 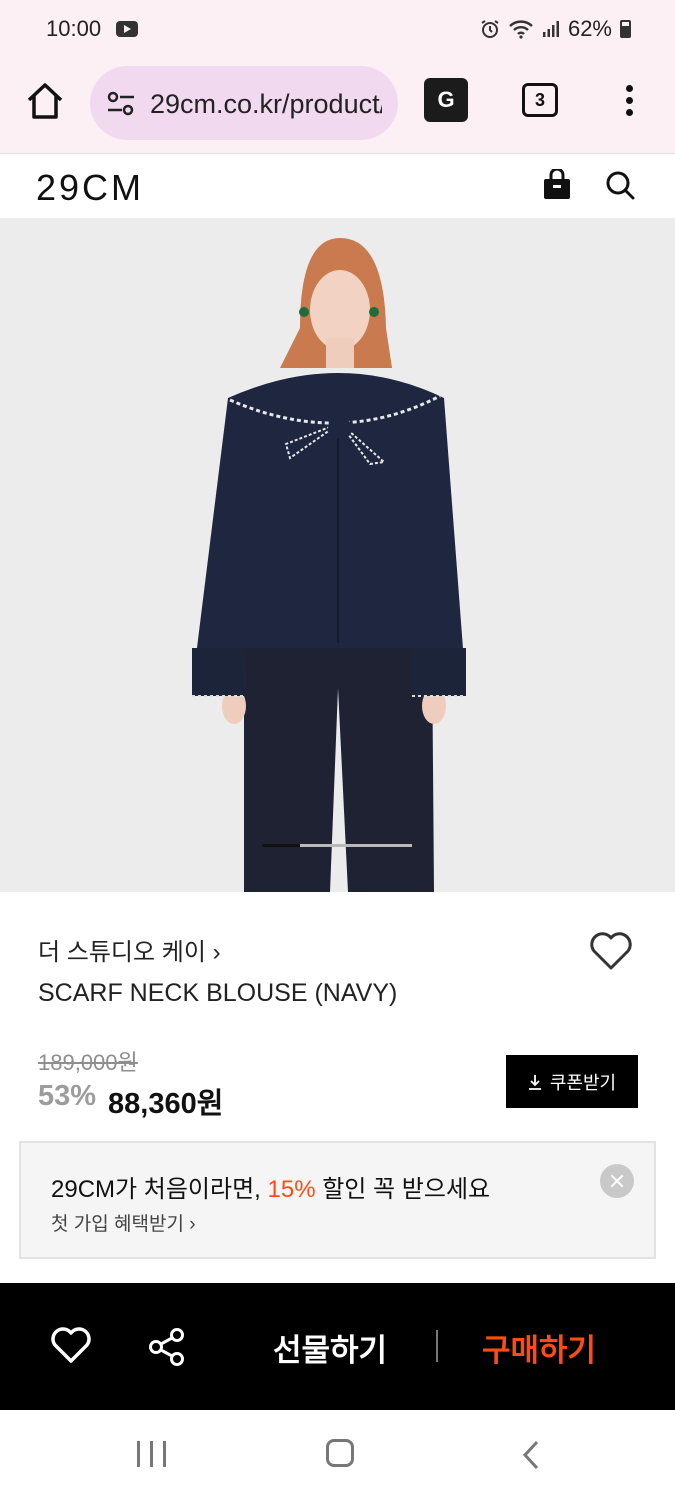 What do you see at coordinates (550, 29) in the screenshot?
I see `signal-icon` at bounding box center [550, 29].